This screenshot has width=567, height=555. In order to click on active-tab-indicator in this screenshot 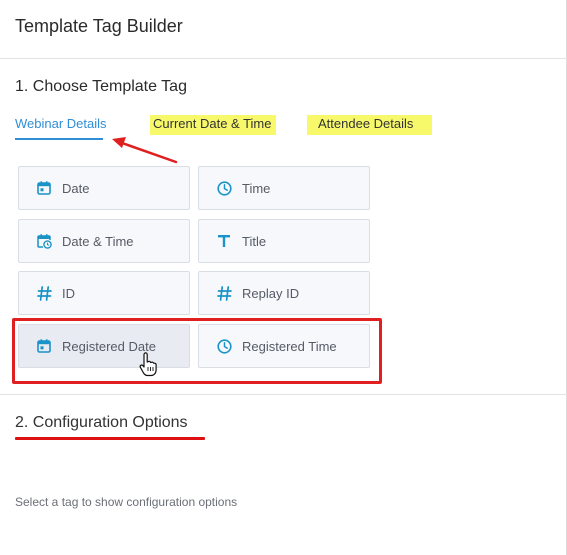, I will do `click(59, 139)`.